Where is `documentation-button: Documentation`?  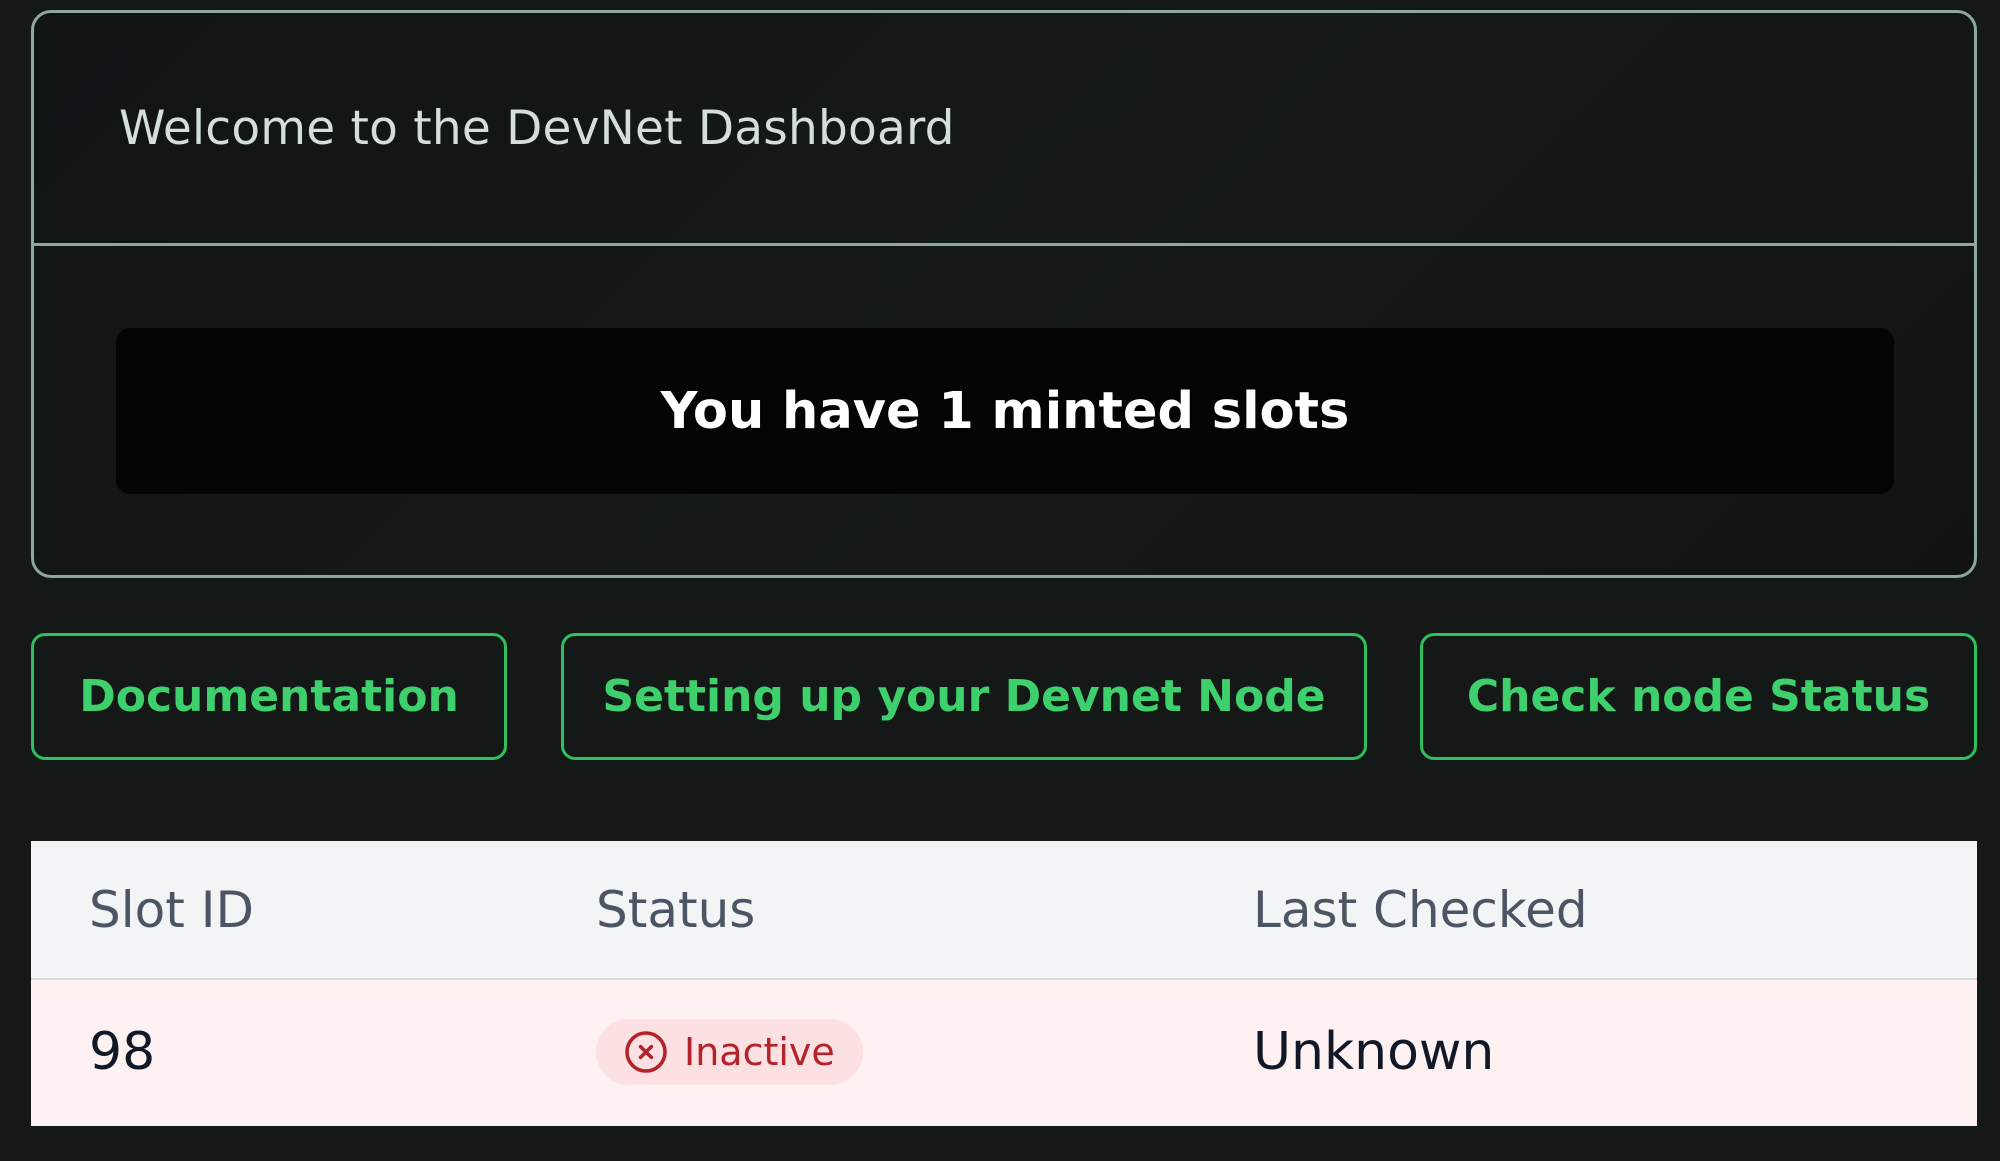
documentation-button: Documentation is located at coordinates (269, 696).